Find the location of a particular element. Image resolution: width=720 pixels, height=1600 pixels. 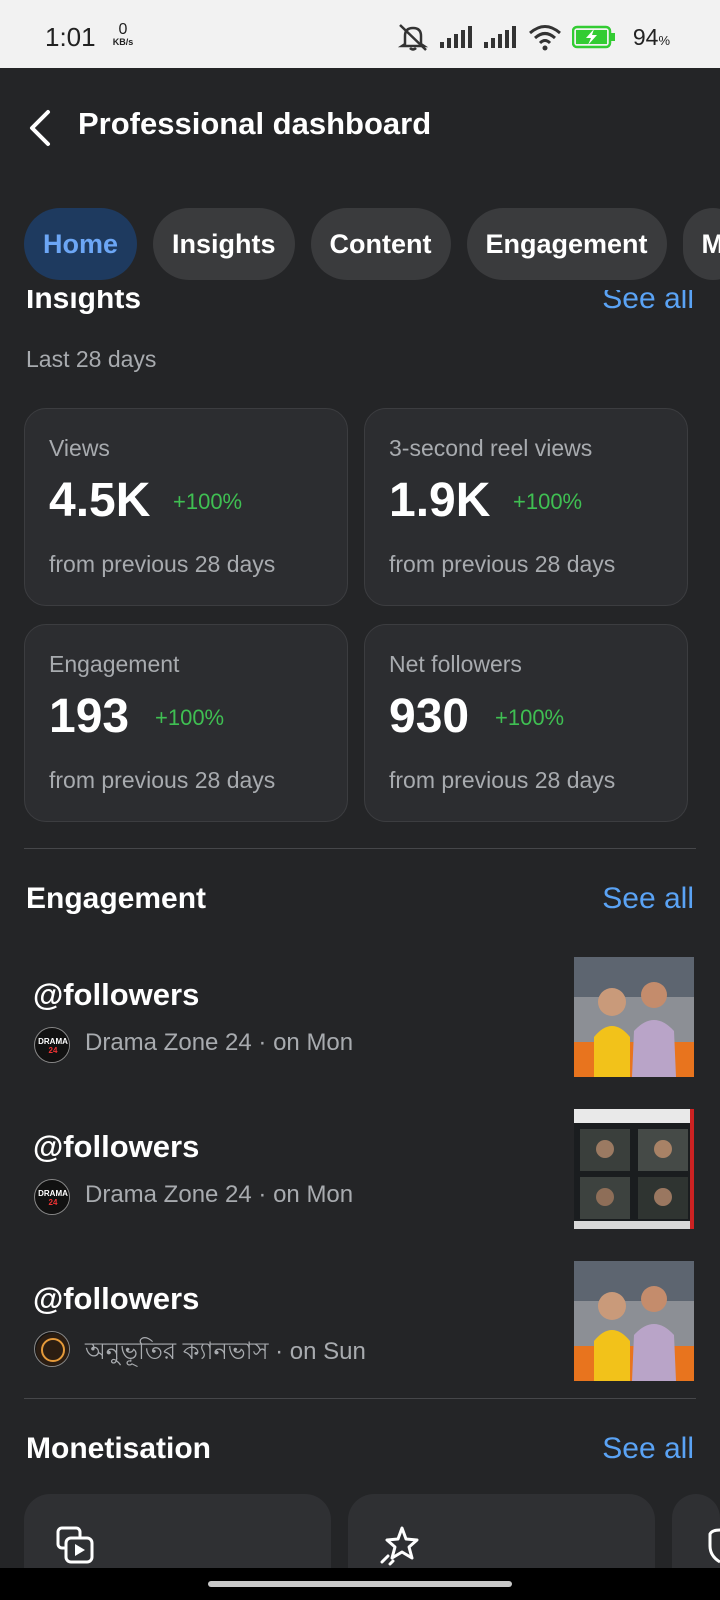

canvas-logo-icon is located at coordinates (52, 1349).